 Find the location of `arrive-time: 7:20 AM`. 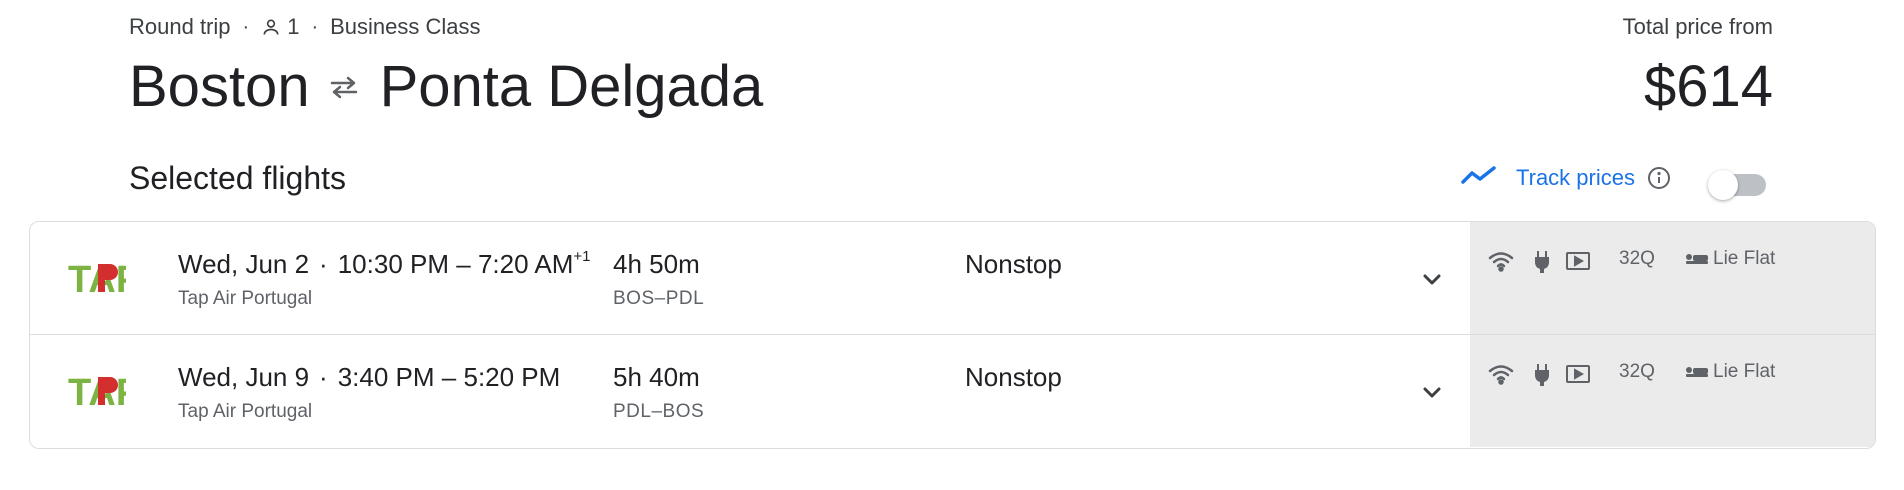

arrive-time: 7:20 AM is located at coordinates (525, 264).